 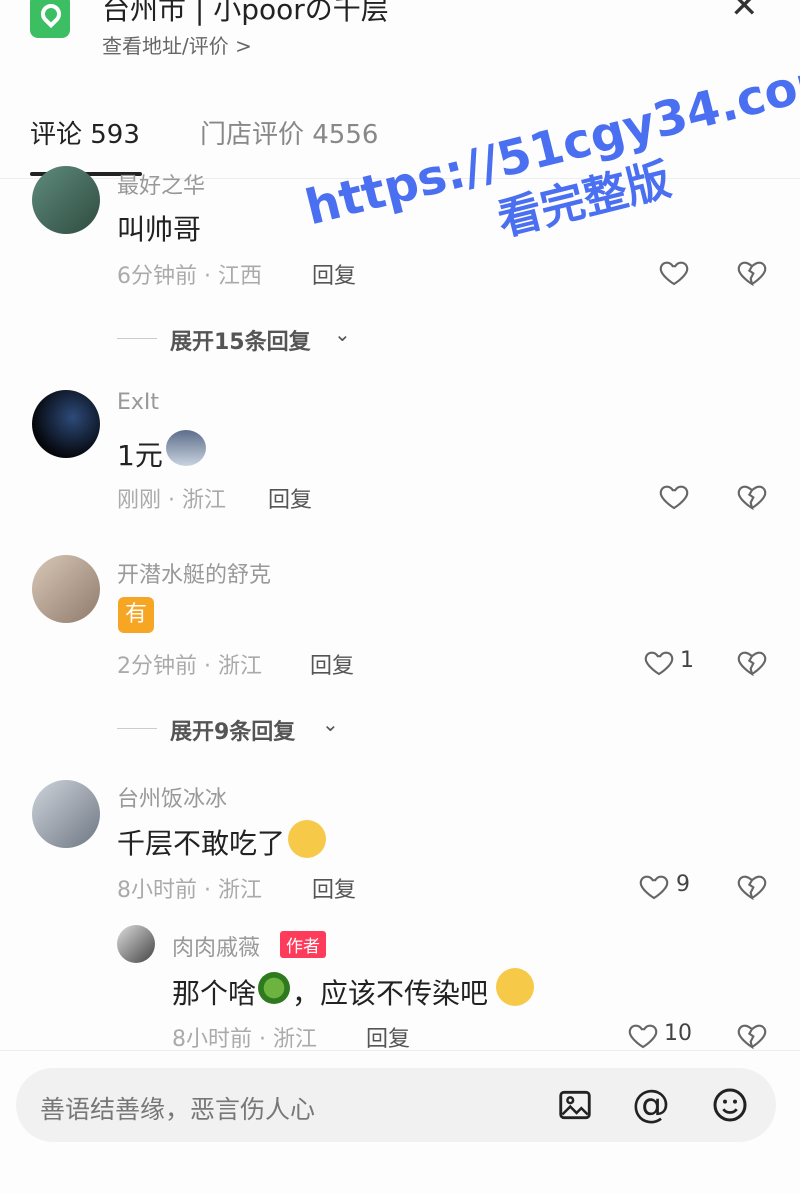 I want to click on comment-username: ExIt, so click(x=138, y=402).